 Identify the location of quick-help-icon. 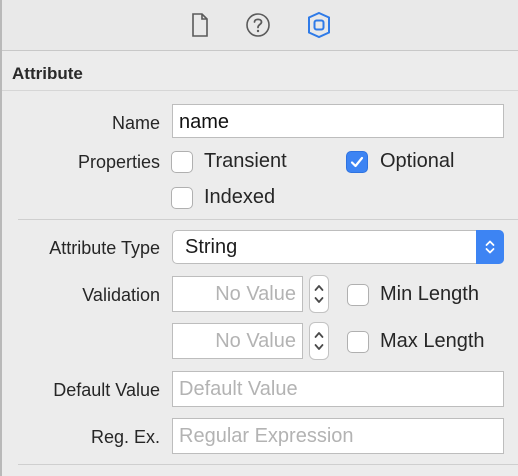
(258, 25).